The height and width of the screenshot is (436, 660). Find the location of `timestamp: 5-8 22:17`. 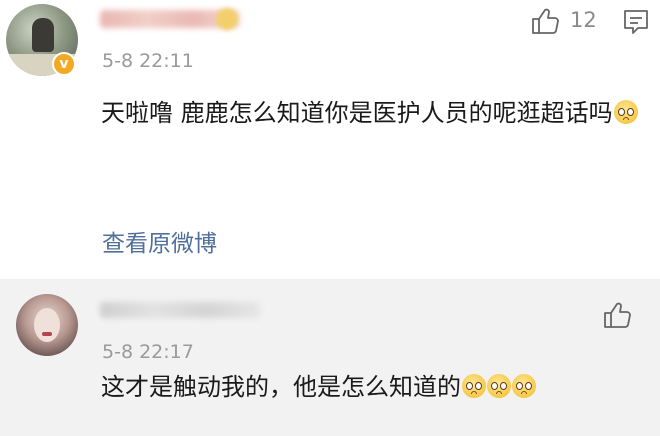

timestamp: 5-8 22:17 is located at coordinates (148, 352).